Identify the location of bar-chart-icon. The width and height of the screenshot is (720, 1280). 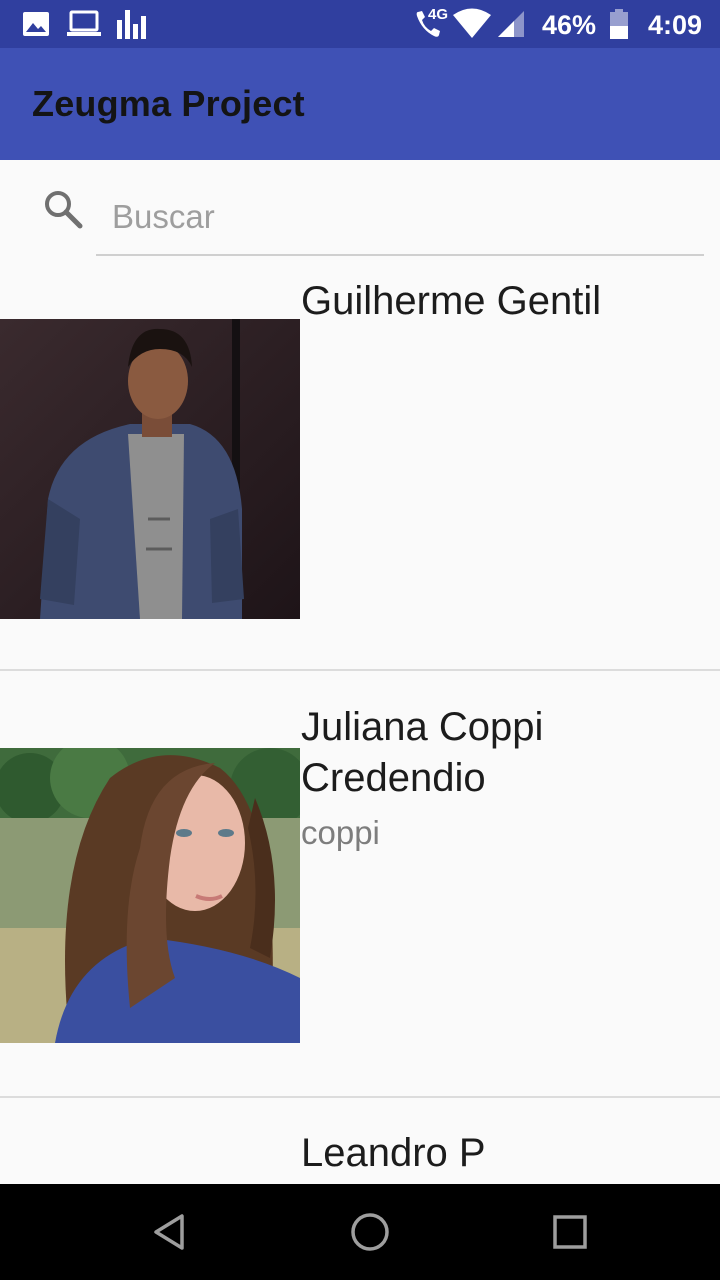
(132, 24).